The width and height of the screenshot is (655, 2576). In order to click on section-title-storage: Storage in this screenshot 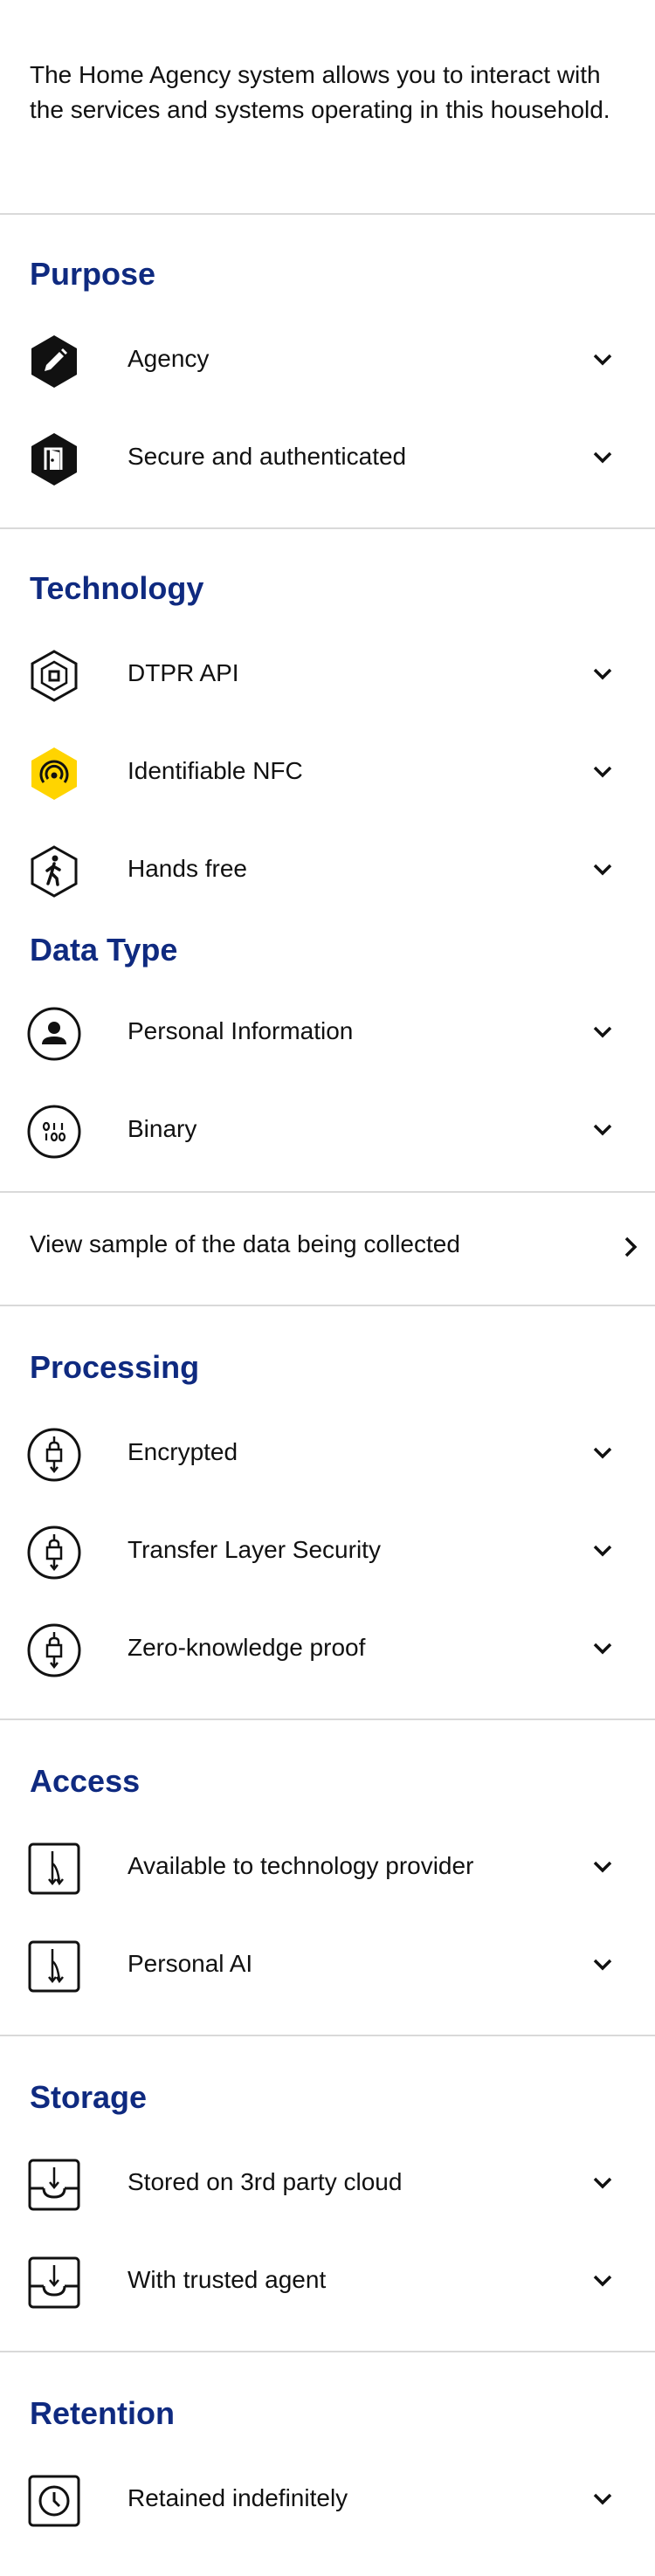, I will do `click(89, 2097)`.